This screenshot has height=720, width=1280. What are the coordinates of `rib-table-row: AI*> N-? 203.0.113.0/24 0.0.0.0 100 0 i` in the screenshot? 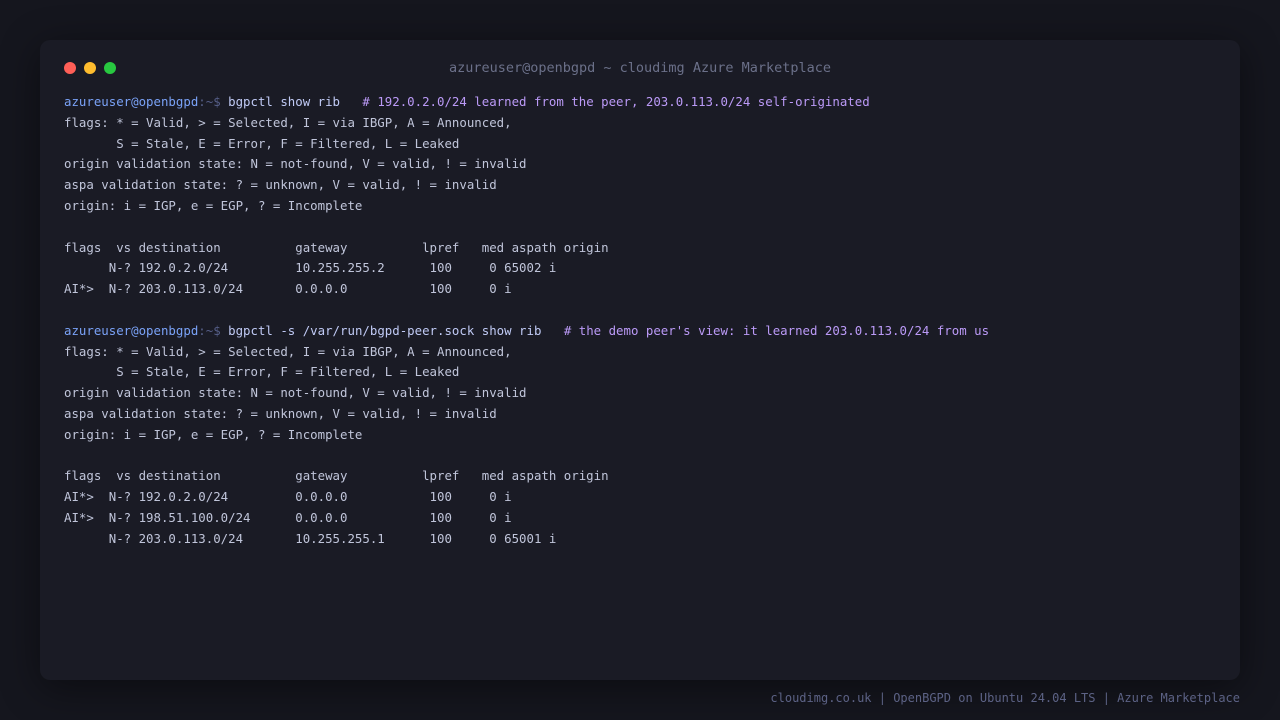 It's located at (288, 289).